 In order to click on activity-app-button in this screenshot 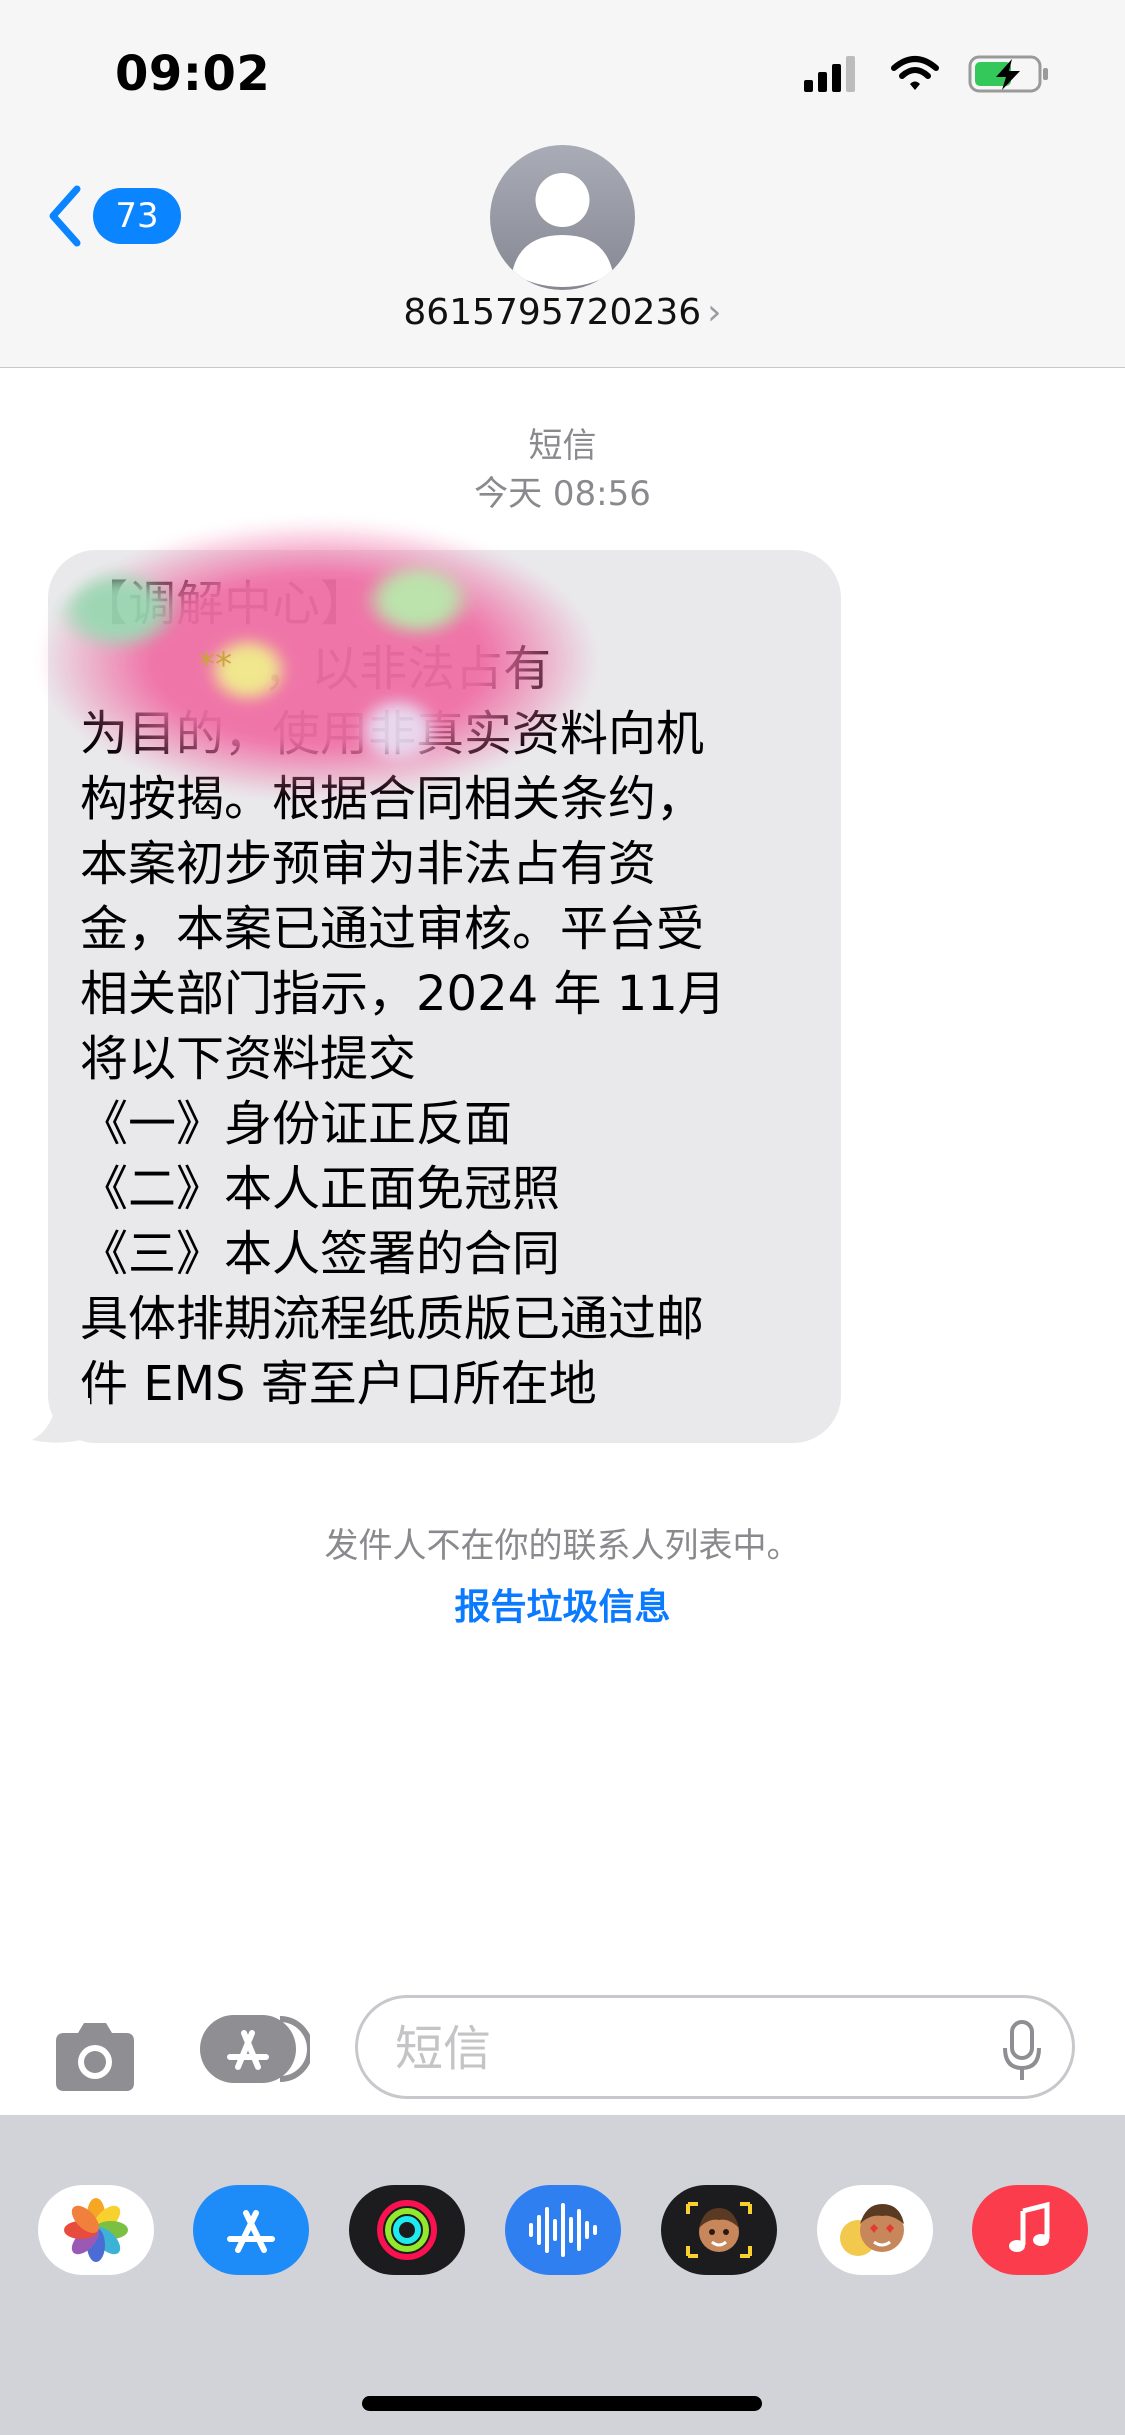, I will do `click(407, 2230)`.